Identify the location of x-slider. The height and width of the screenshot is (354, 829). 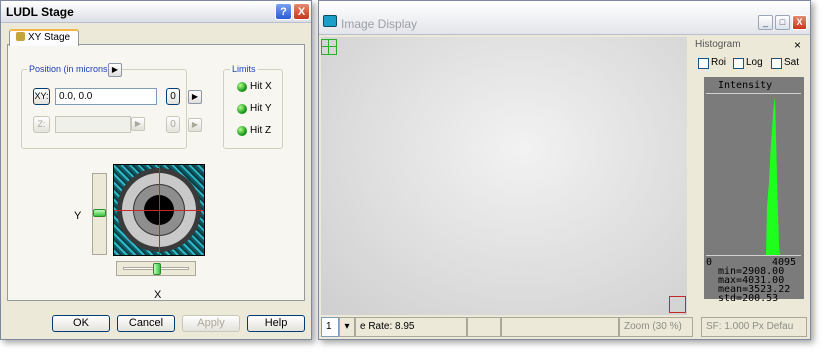
(156, 268).